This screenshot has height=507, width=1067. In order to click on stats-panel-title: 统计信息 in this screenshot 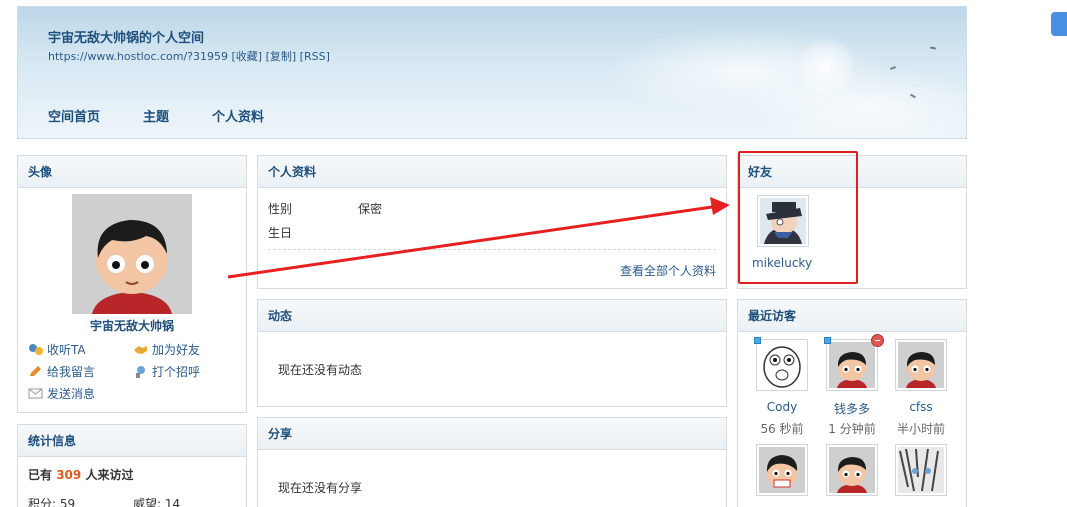, I will do `click(132, 441)`.